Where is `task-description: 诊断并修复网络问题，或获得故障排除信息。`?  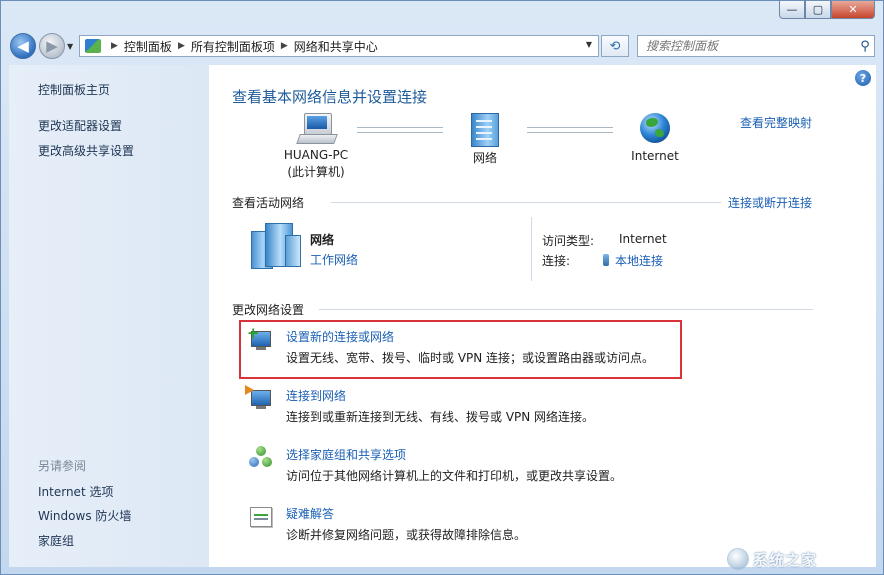 task-description: 诊断并修复网络问题，或获得故障排除信息。 is located at coordinates (406, 535).